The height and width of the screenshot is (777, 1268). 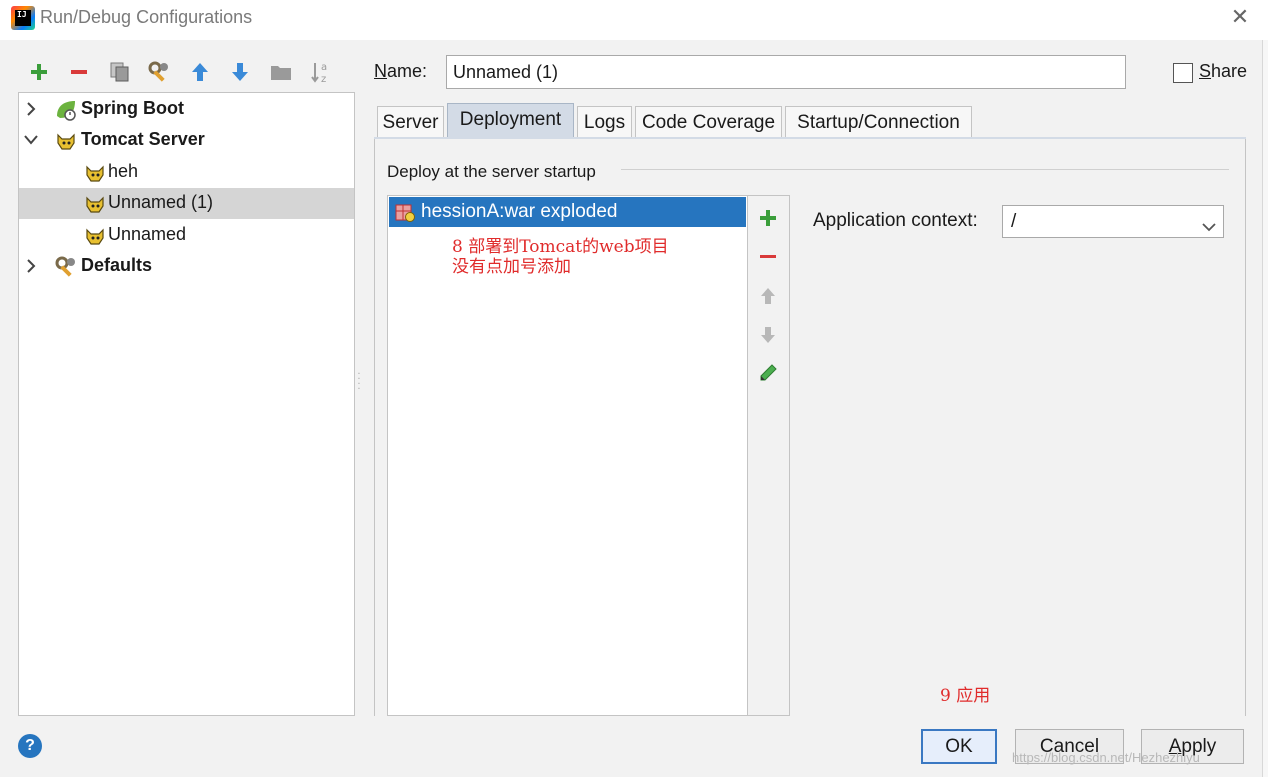 I want to click on deploy-side-toolbar, so click(x=769, y=455).